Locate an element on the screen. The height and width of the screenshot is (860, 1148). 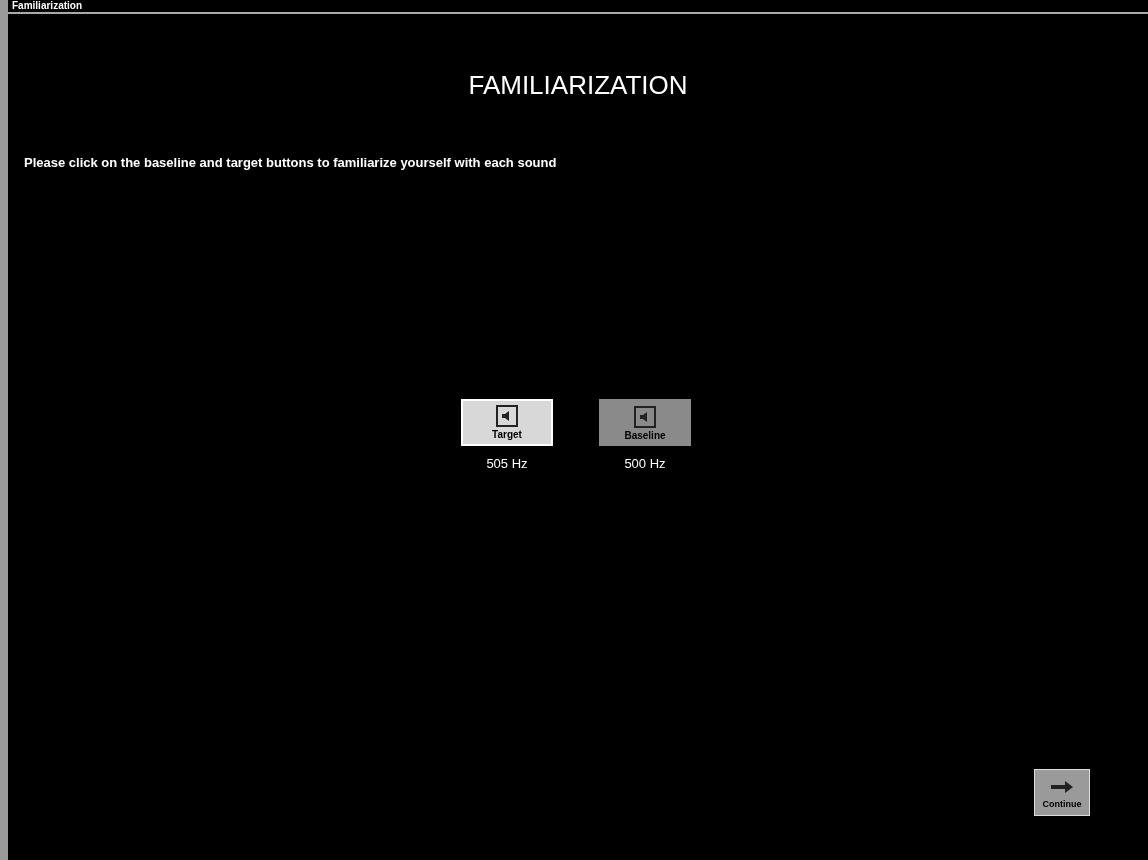
frequency-label: 505 Hz is located at coordinates (507, 463).